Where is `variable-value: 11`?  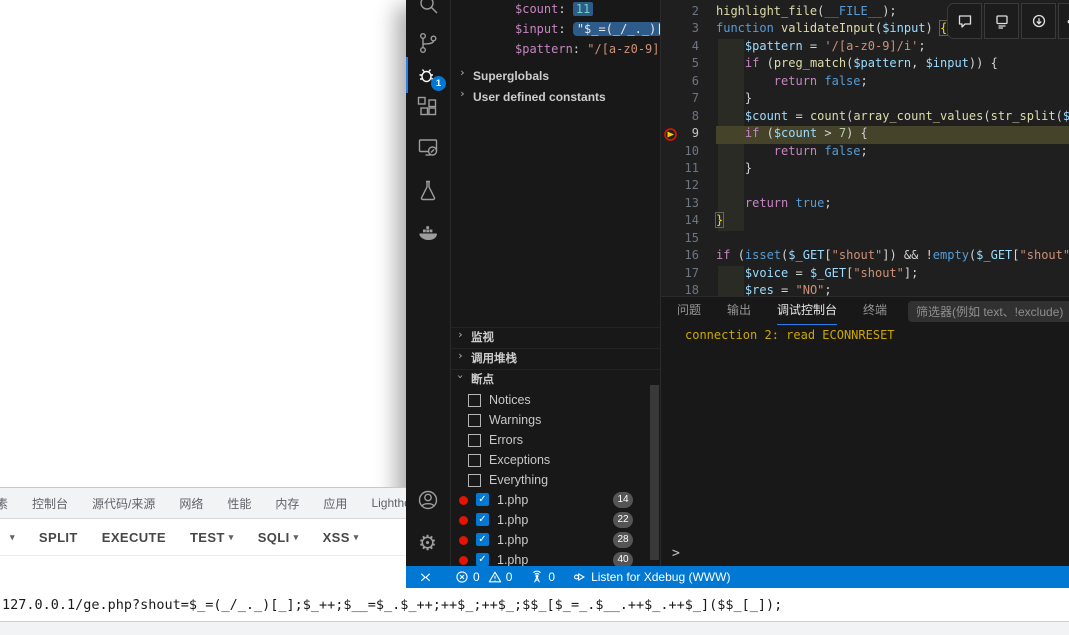
variable-value: 11 is located at coordinates (583, 9).